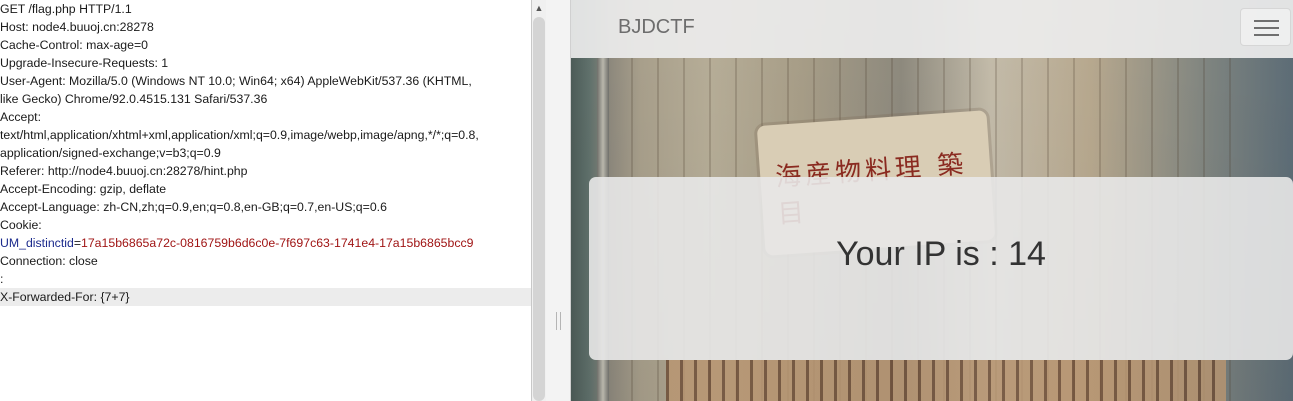 This screenshot has height=401, width=1293. Describe the element at coordinates (265, 153) in the screenshot. I see `request-line-9: application/signed-exchange;v=b3;q=0.9` at that location.